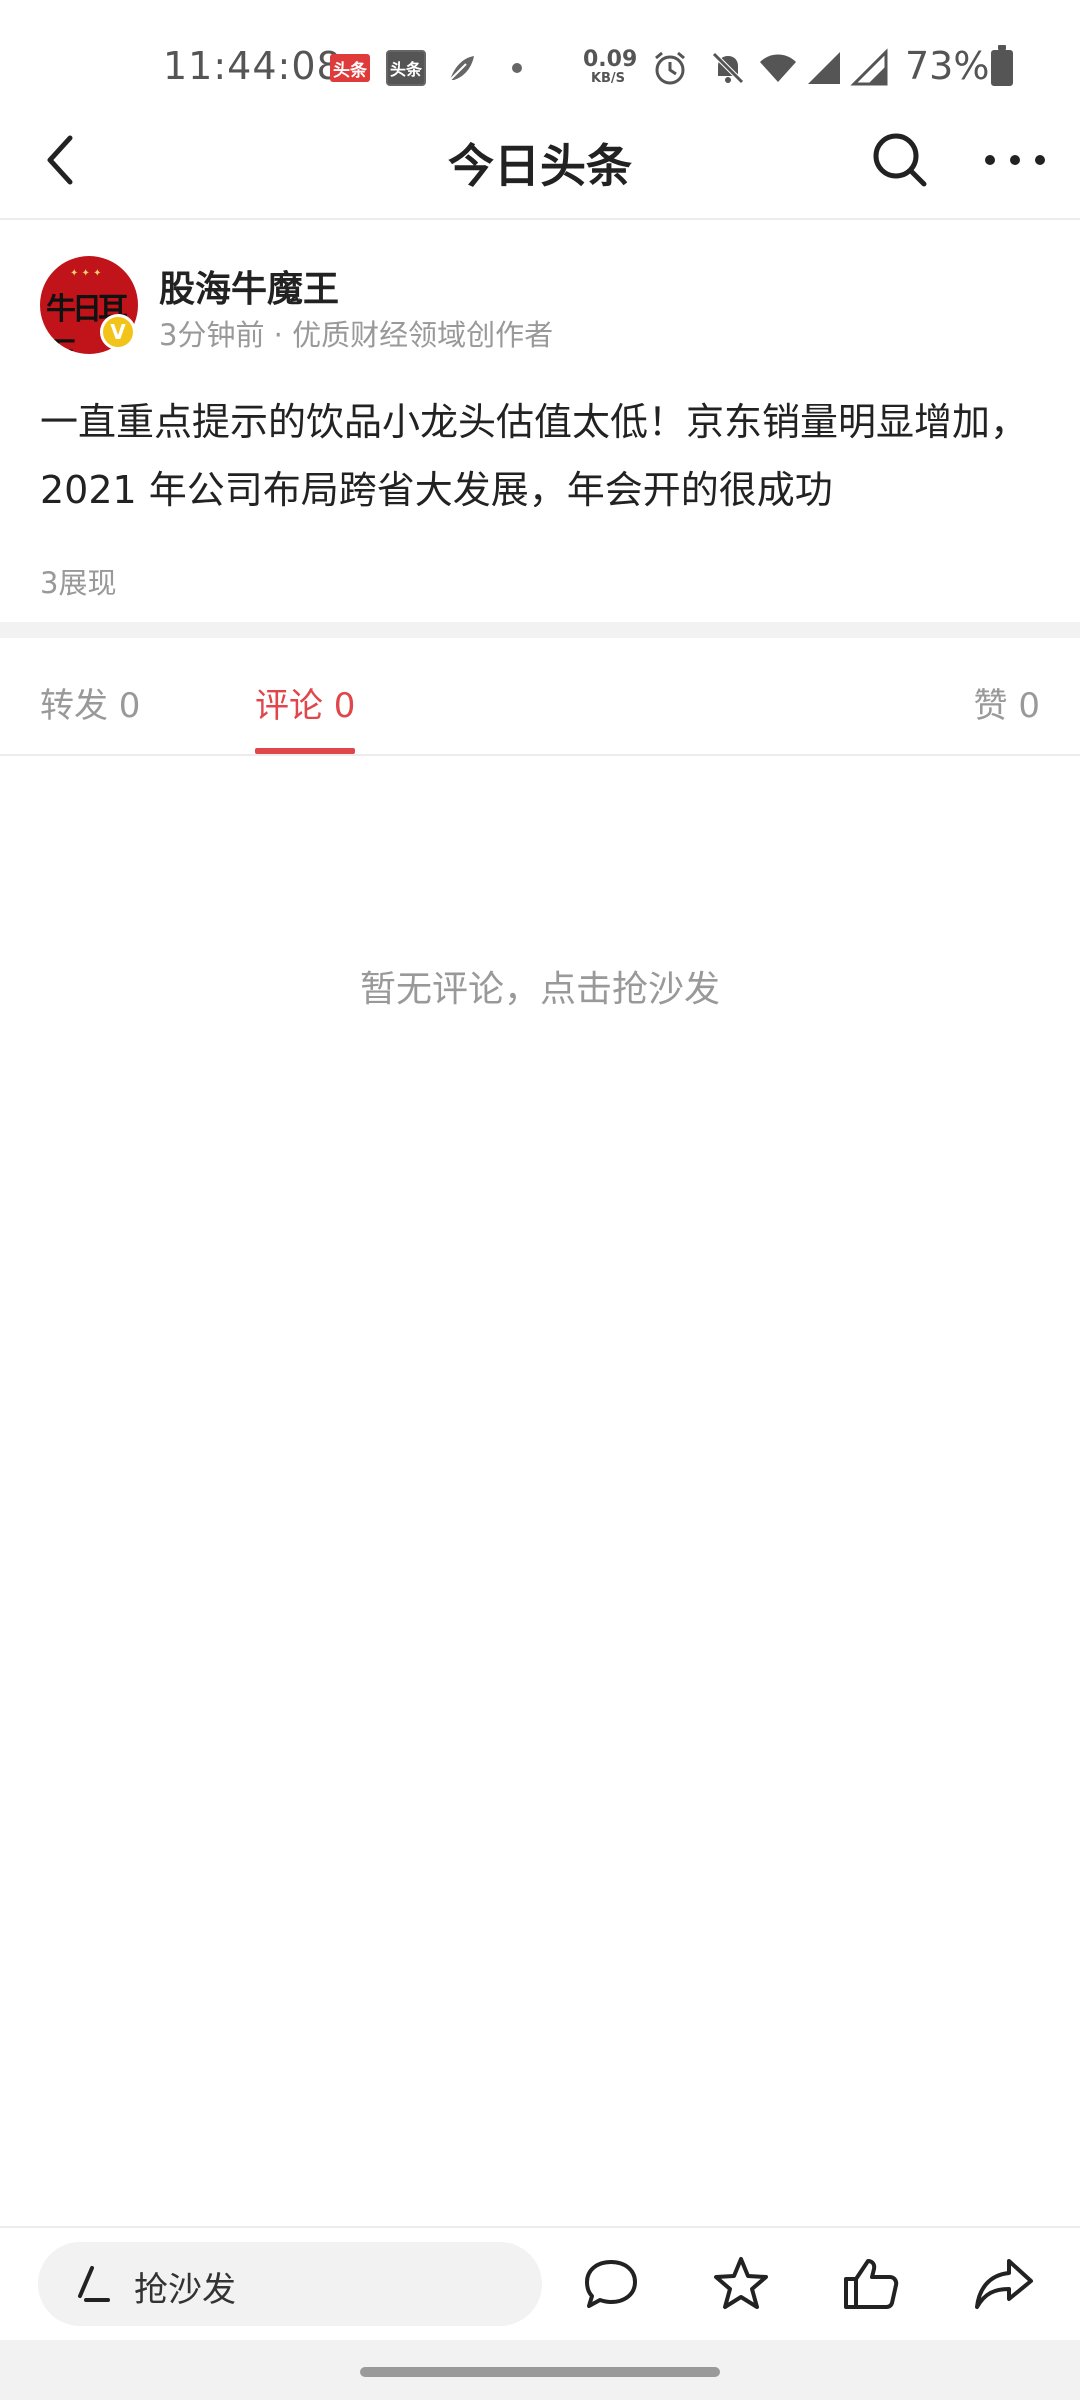  What do you see at coordinates (540, 986) in the screenshot?
I see `empty-comments-message: 暂无评论，点击抢沙发` at bounding box center [540, 986].